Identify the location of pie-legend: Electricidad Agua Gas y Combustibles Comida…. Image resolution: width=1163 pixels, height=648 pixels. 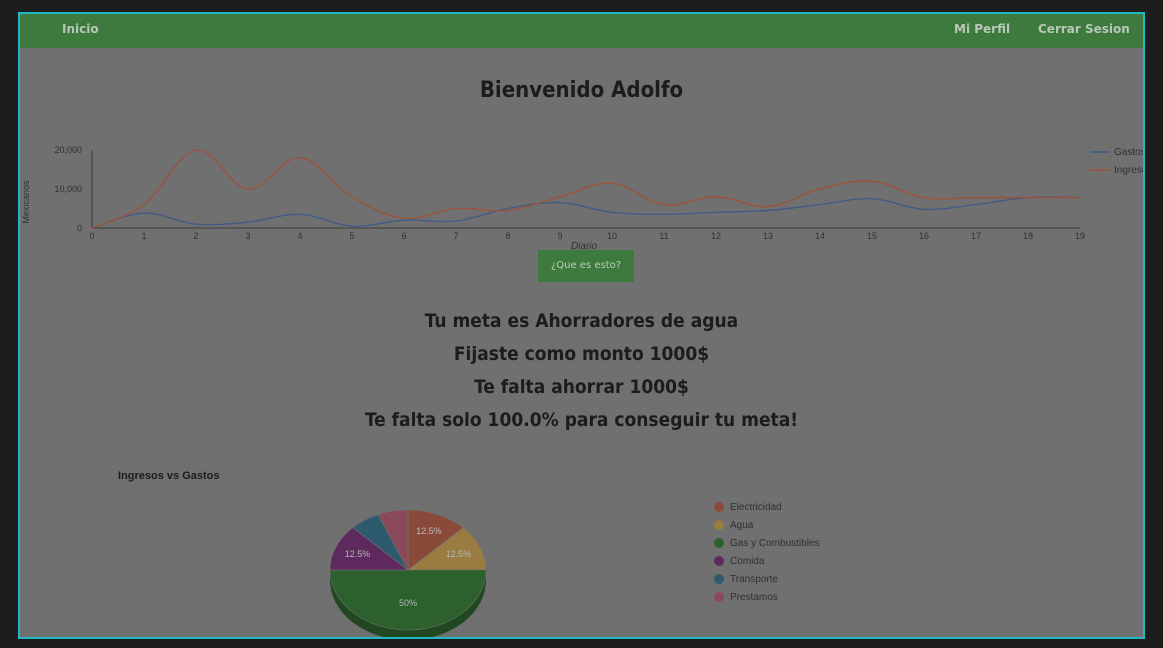
(766, 552).